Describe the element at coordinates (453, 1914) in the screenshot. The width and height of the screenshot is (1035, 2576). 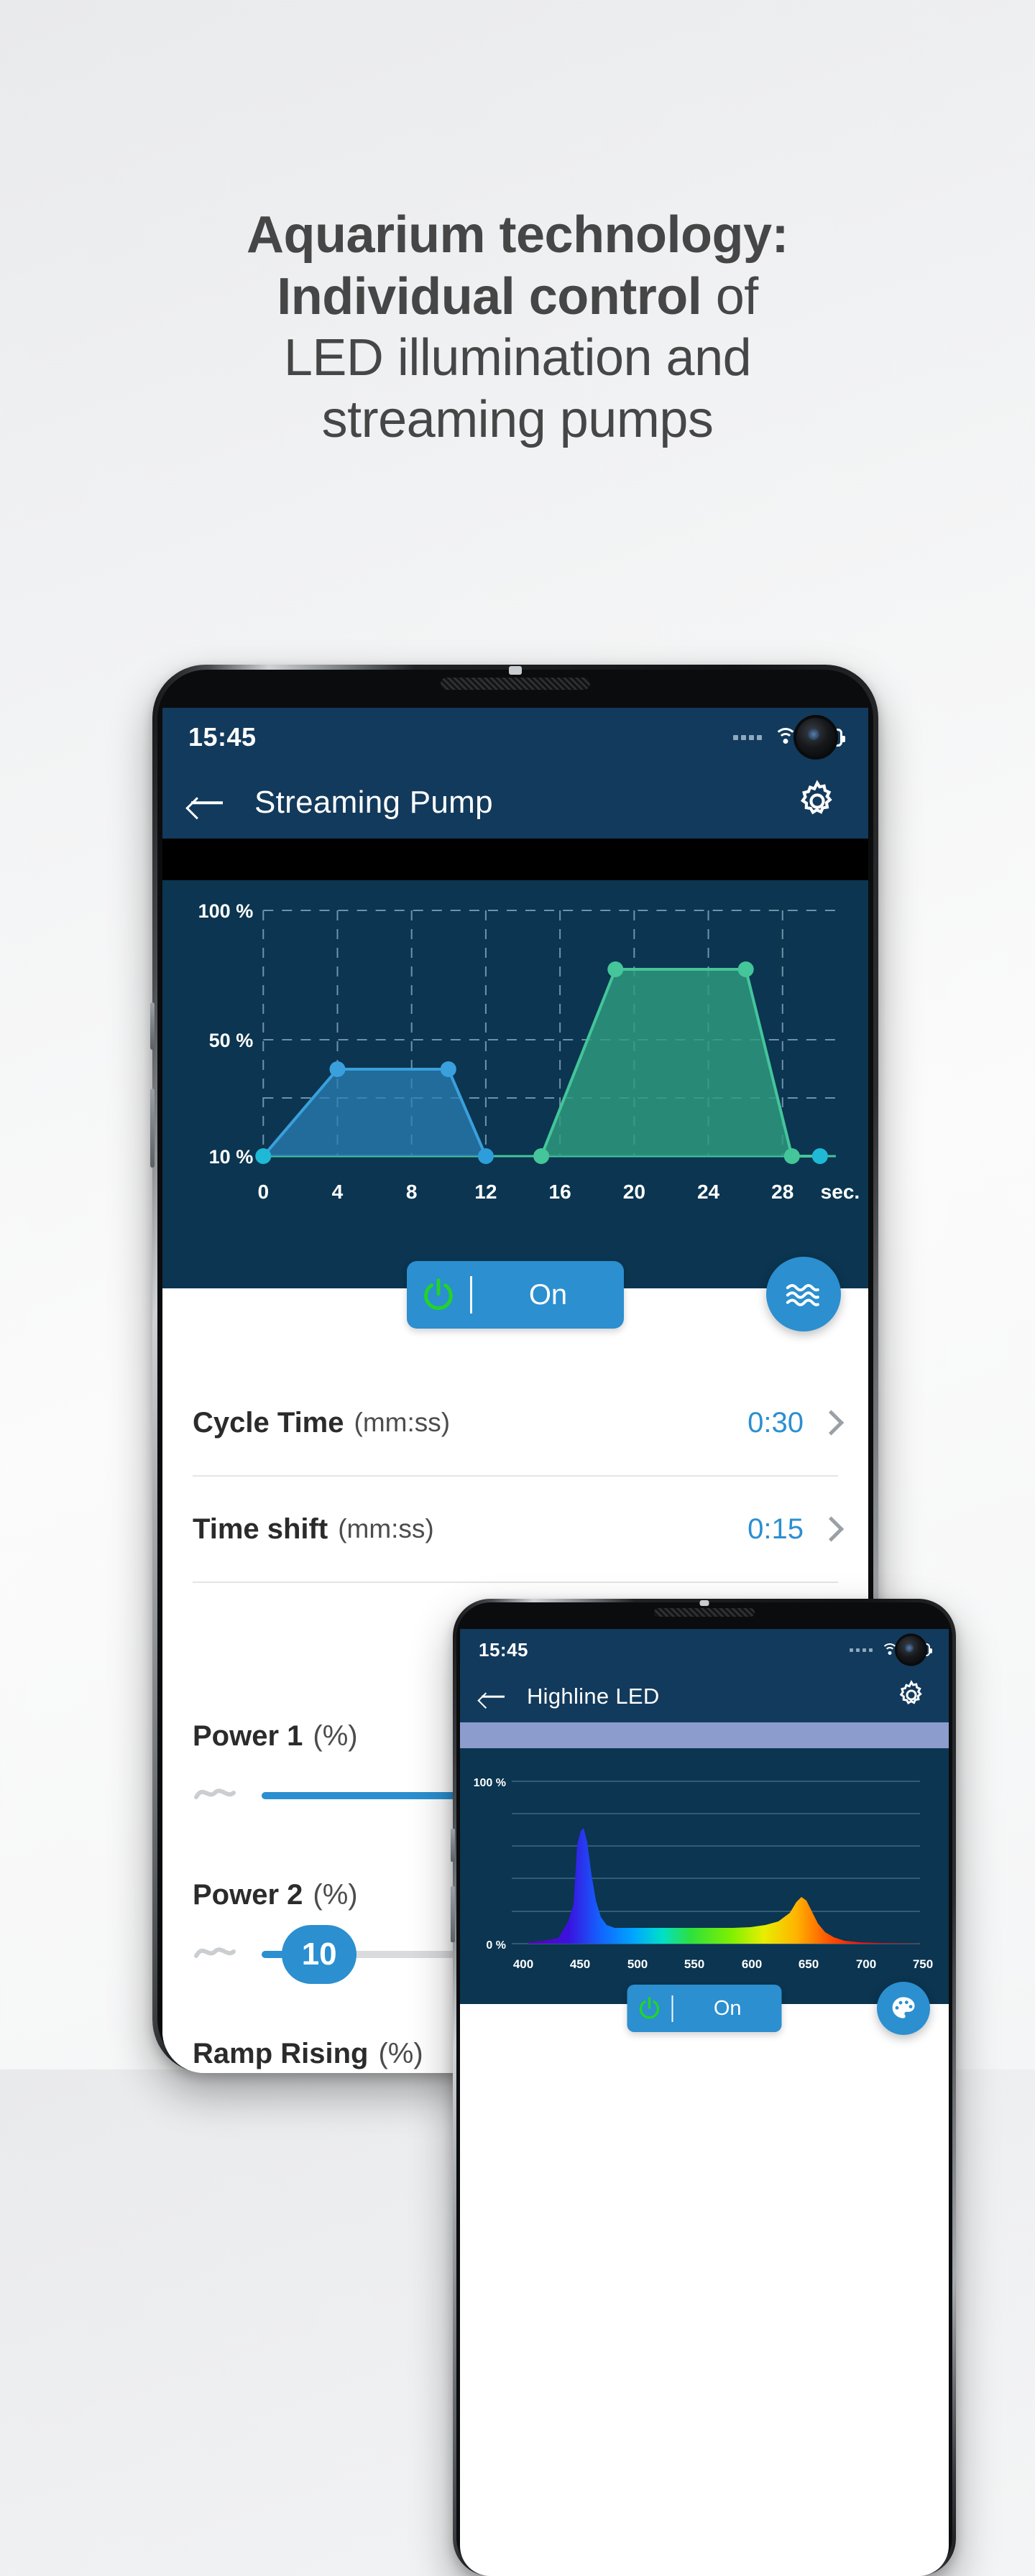
I see `phone2-side-button-bottom` at that location.